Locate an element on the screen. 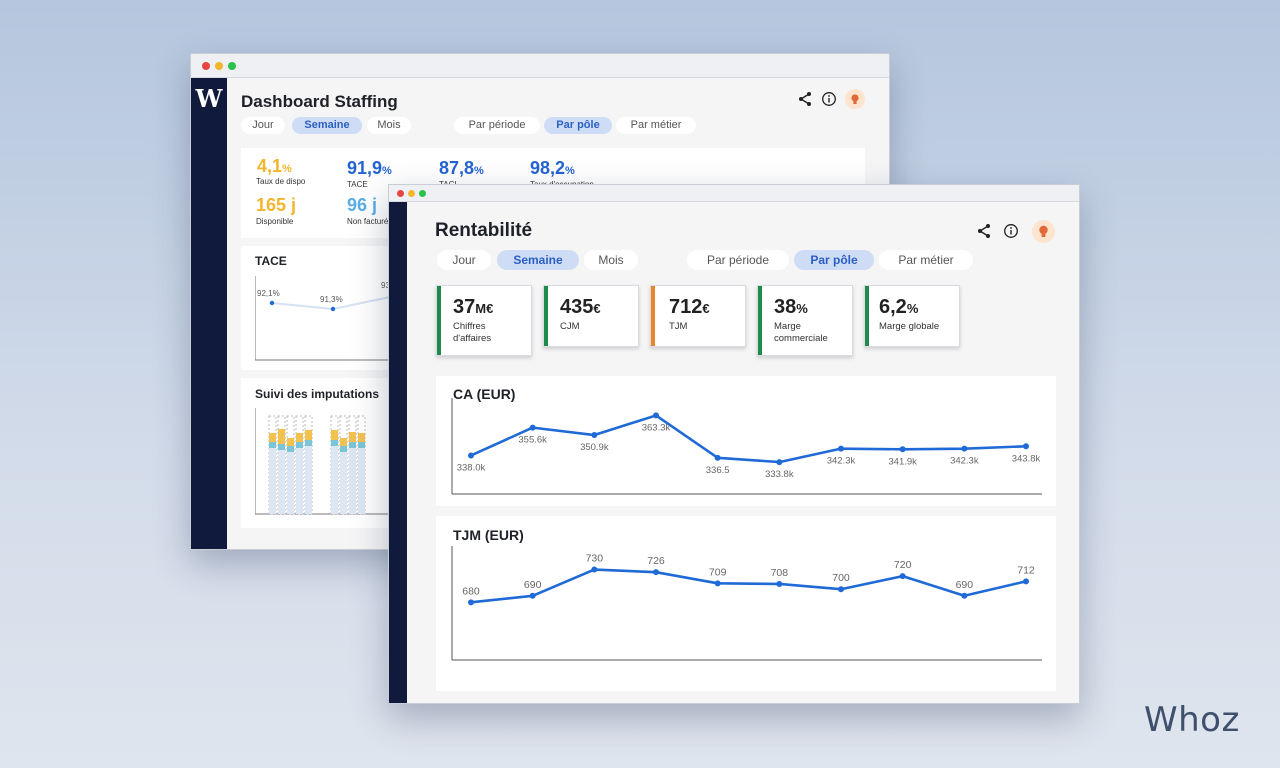  tace-label: 92,1% is located at coordinates (268, 293).